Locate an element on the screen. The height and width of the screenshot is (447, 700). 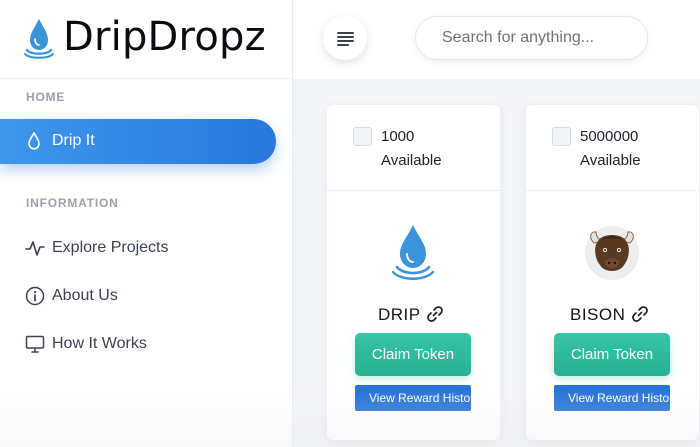
topbar is located at coordinates (496, 39).